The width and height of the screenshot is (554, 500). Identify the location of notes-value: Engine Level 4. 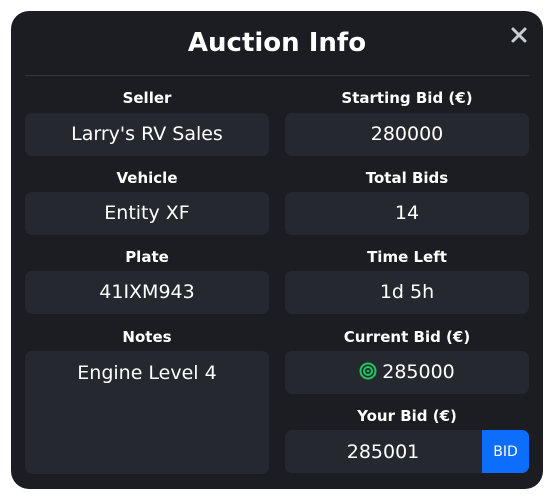
(147, 412).